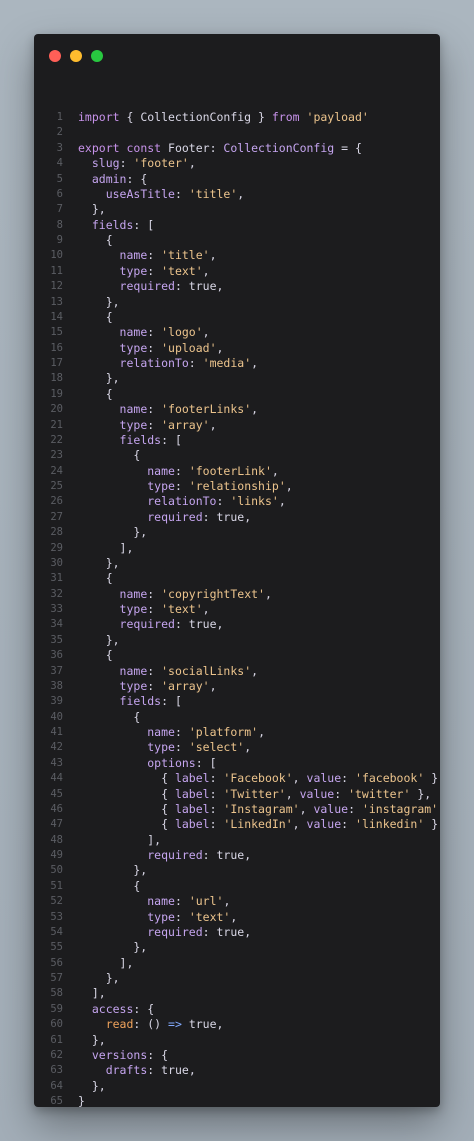  I want to click on code-line: 57 },, so click(237, 978).